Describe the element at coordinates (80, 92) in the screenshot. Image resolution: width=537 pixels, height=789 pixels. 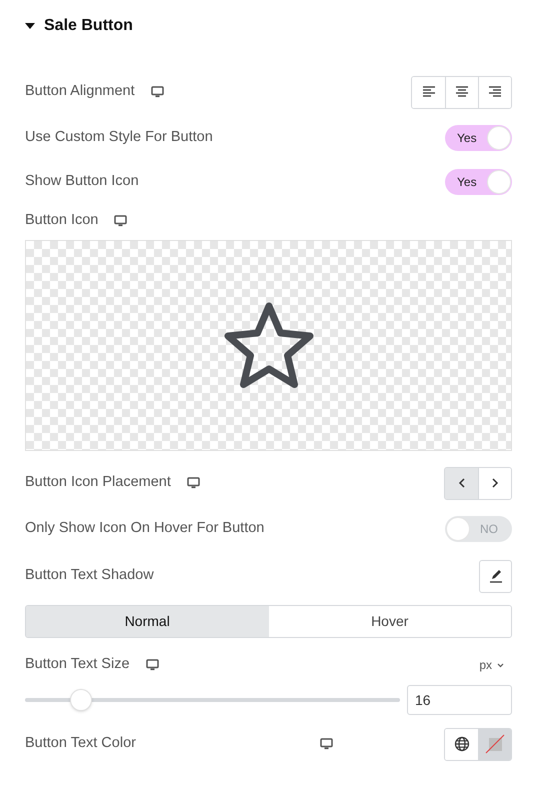
I see `field-label: Button Alignment` at that location.